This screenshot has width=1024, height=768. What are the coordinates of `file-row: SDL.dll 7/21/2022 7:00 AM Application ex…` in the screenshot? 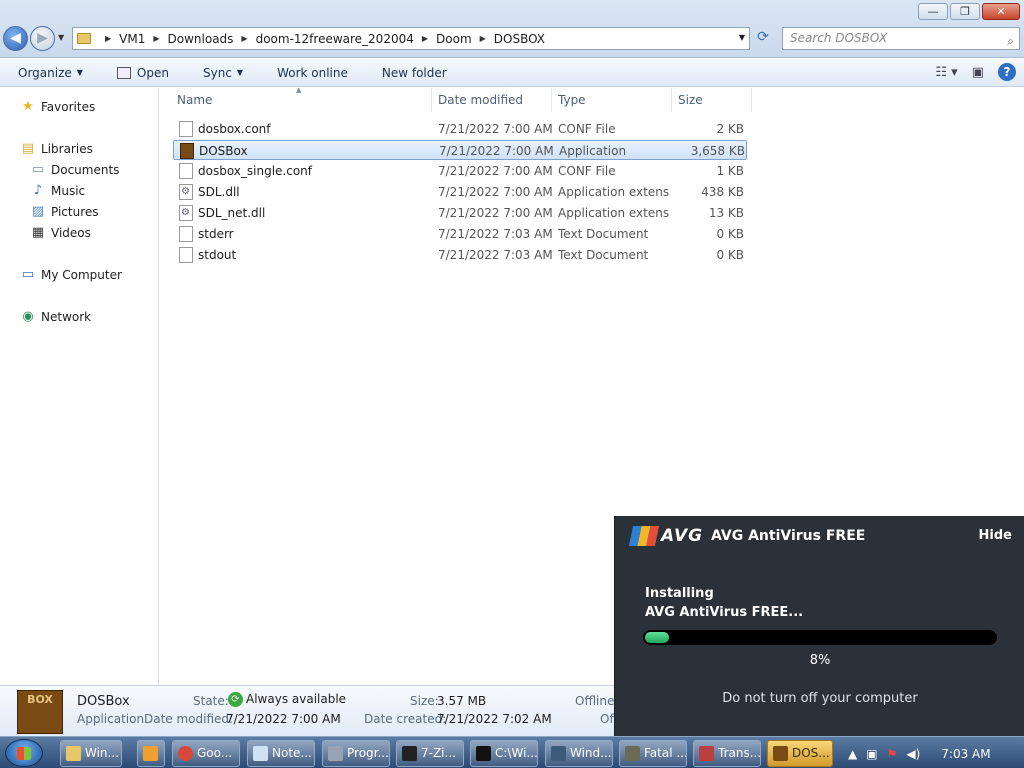 It's located at (460, 192).